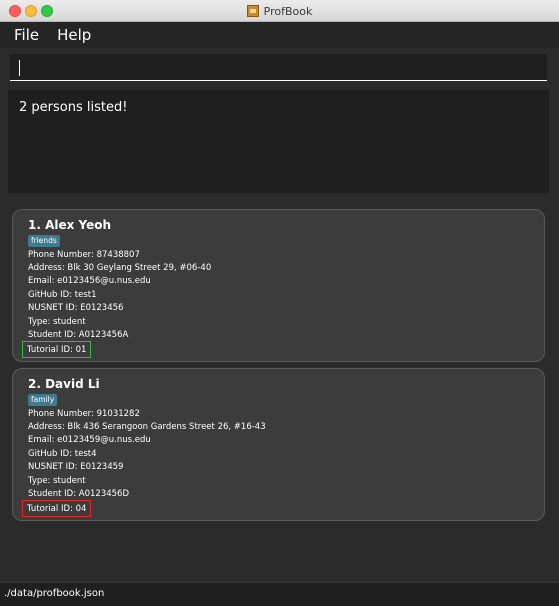 This screenshot has height=606, width=559. I want to click on person-tag: family, so click(43, 400).